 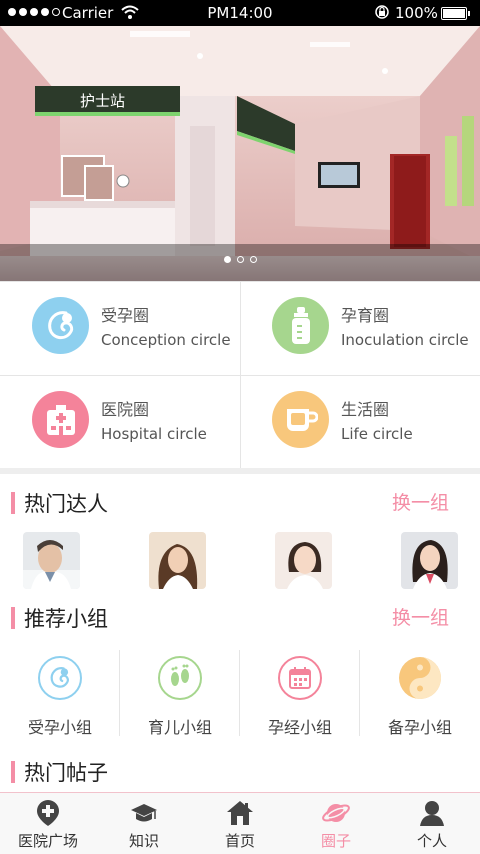 I want to click on category-subtitle: Hospital circle, so click(x=154, y=434).